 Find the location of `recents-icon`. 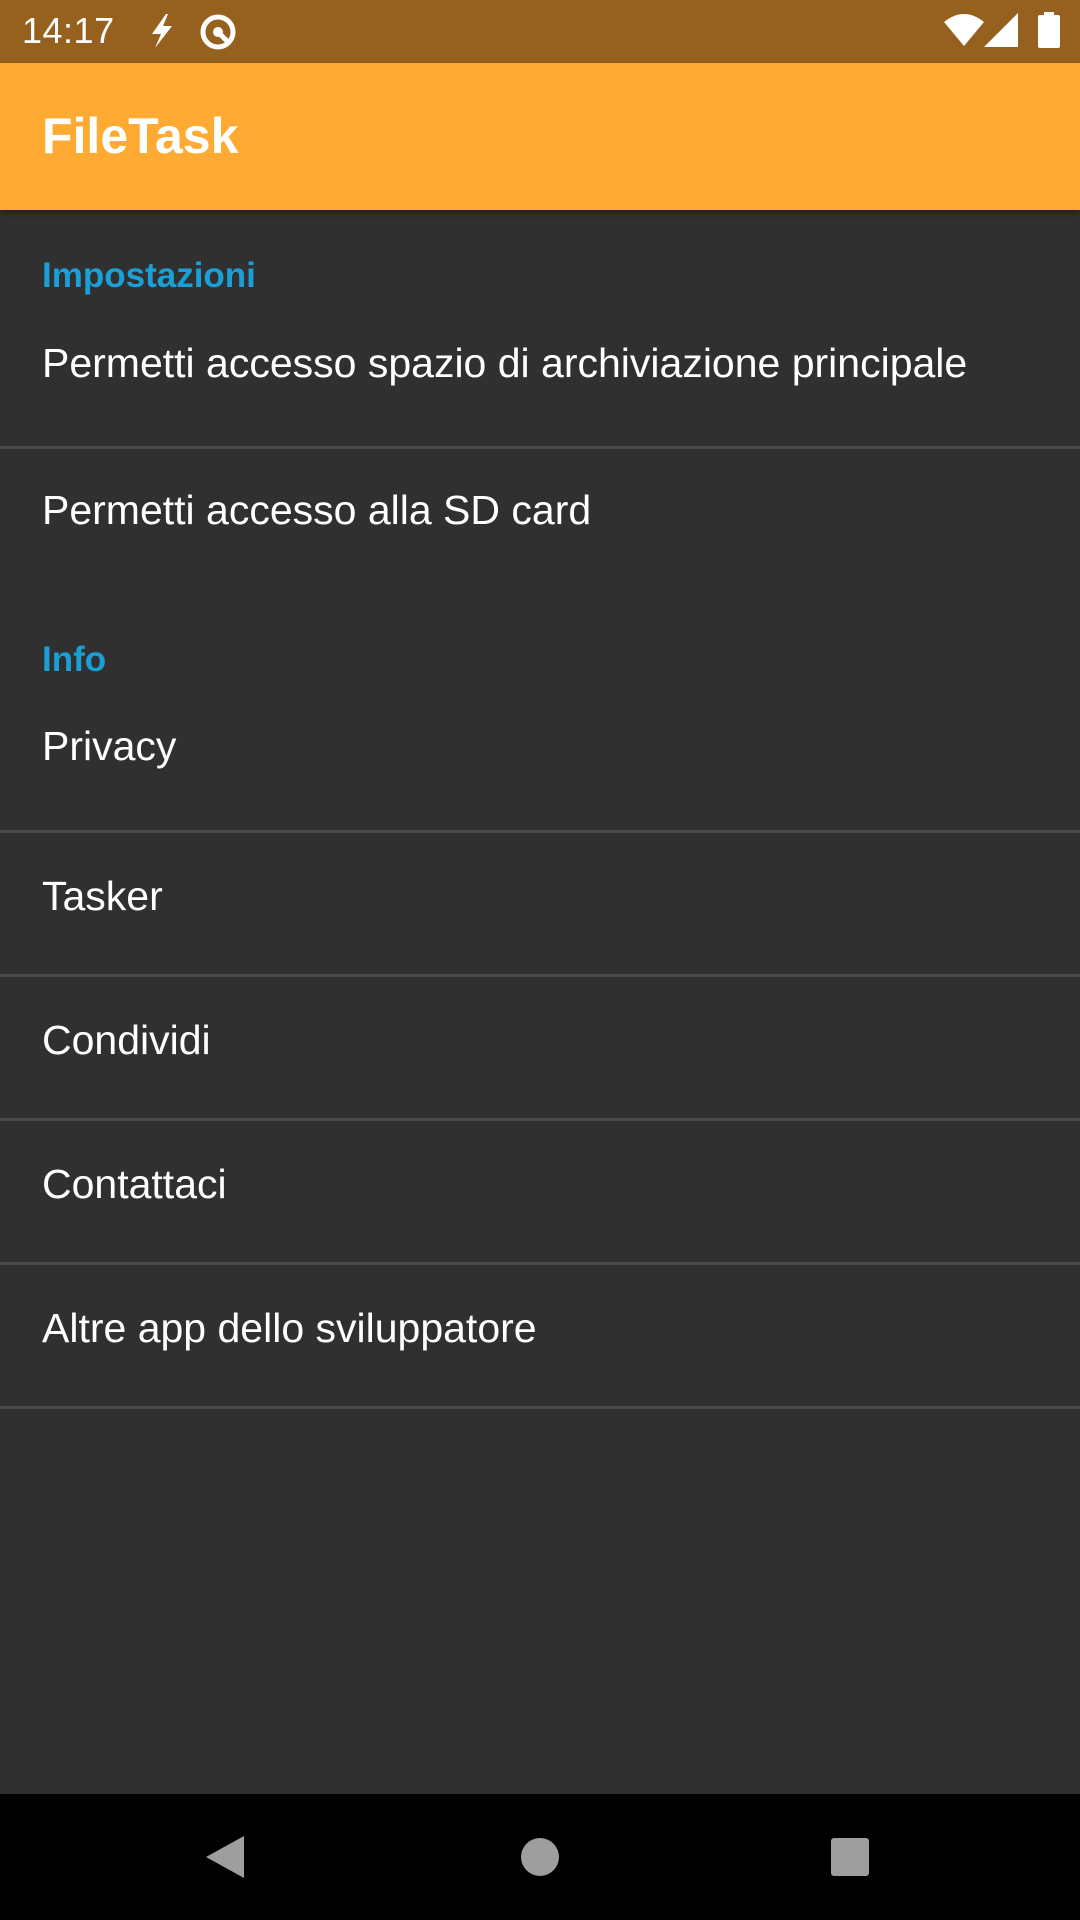

recents-icon is located at coordinates (850, 1857).